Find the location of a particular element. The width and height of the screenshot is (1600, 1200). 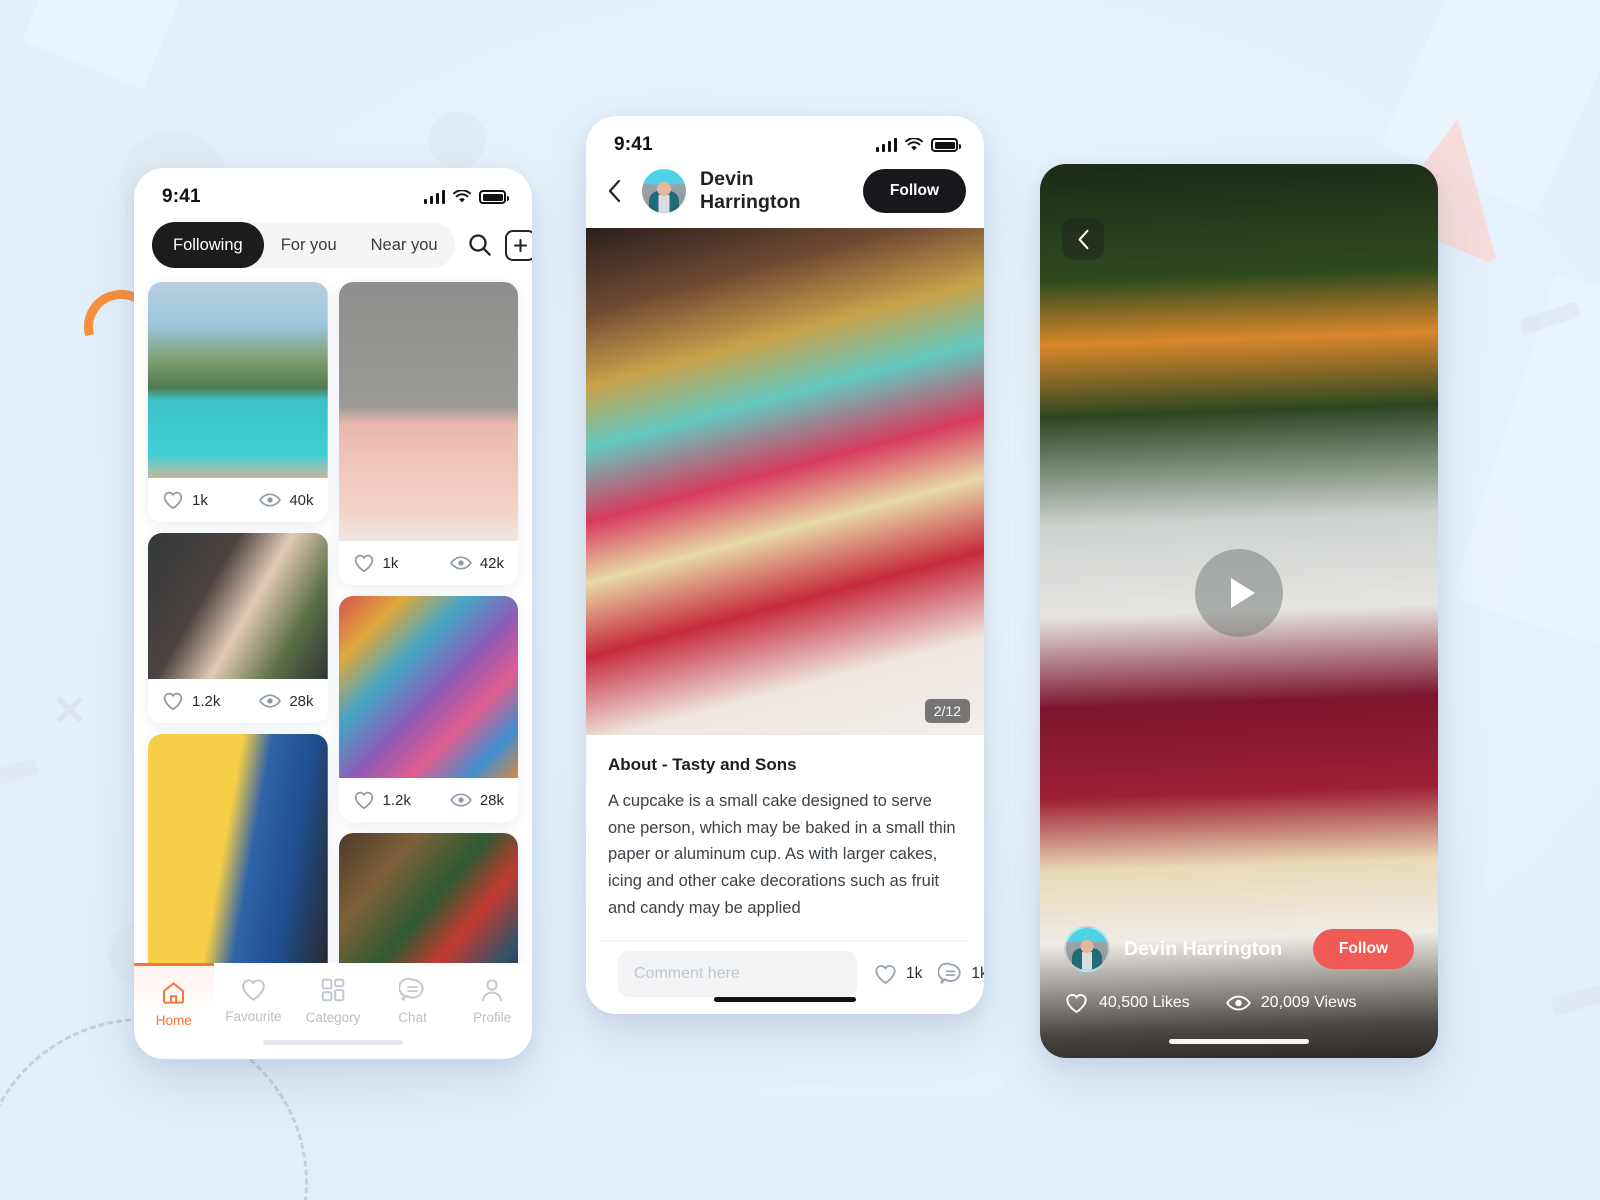

view-stat: 28k is located at coordinates (476, 800).